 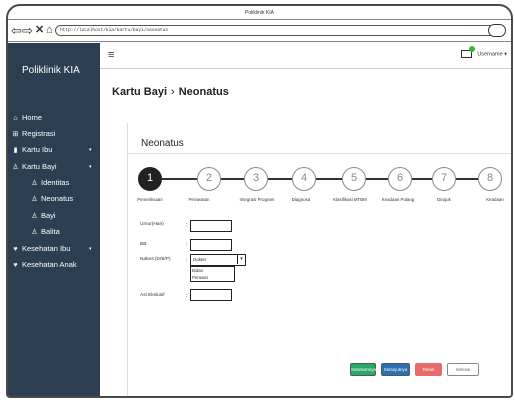 I want to click on sidebar-item: ♙ Identitas, so click(x=54, y=183).